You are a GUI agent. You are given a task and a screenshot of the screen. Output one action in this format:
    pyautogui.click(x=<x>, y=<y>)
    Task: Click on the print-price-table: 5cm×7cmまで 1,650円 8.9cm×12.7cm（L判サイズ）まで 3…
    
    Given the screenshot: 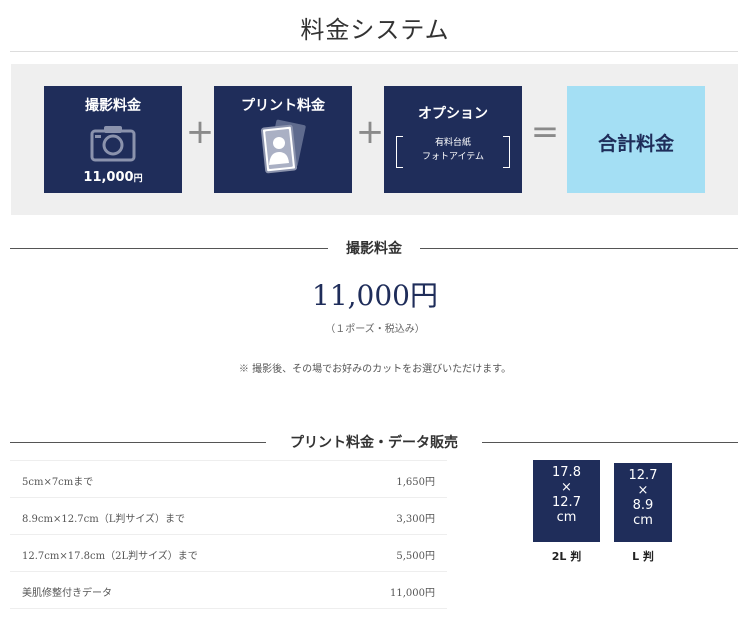 What is the action you would take?
    pyautogui.click(x=228, y=534)
    